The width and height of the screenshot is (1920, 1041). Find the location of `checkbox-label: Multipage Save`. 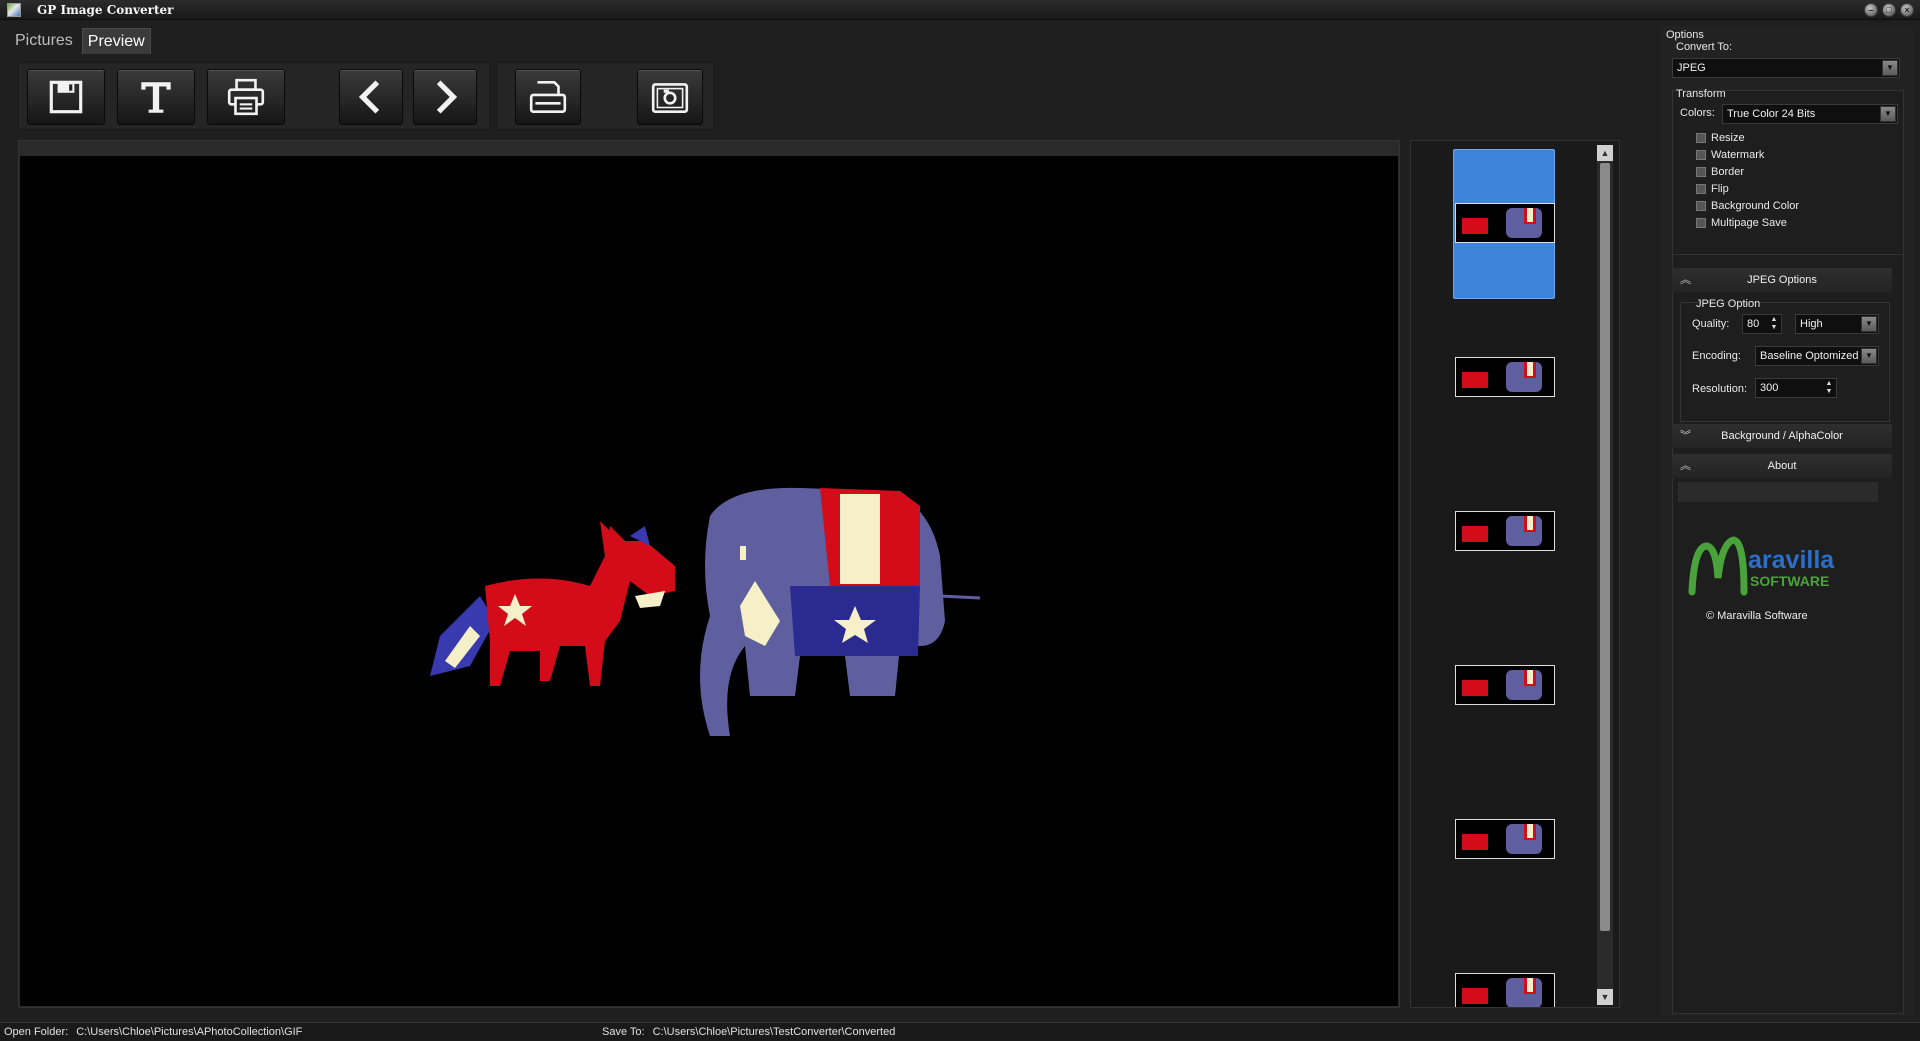

checkbox-label: Multipage Save is located at coordinates (1749, 223).